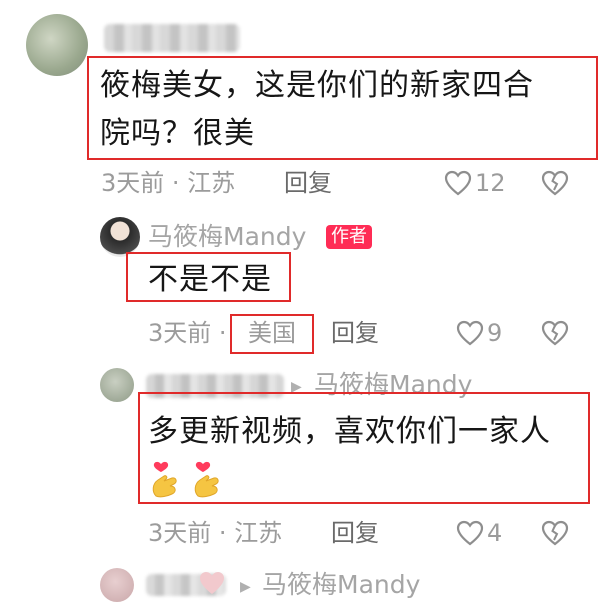  I want to click on comment-text-line: 筱梅美女，这是你们的新家四合, so click(317, 85).